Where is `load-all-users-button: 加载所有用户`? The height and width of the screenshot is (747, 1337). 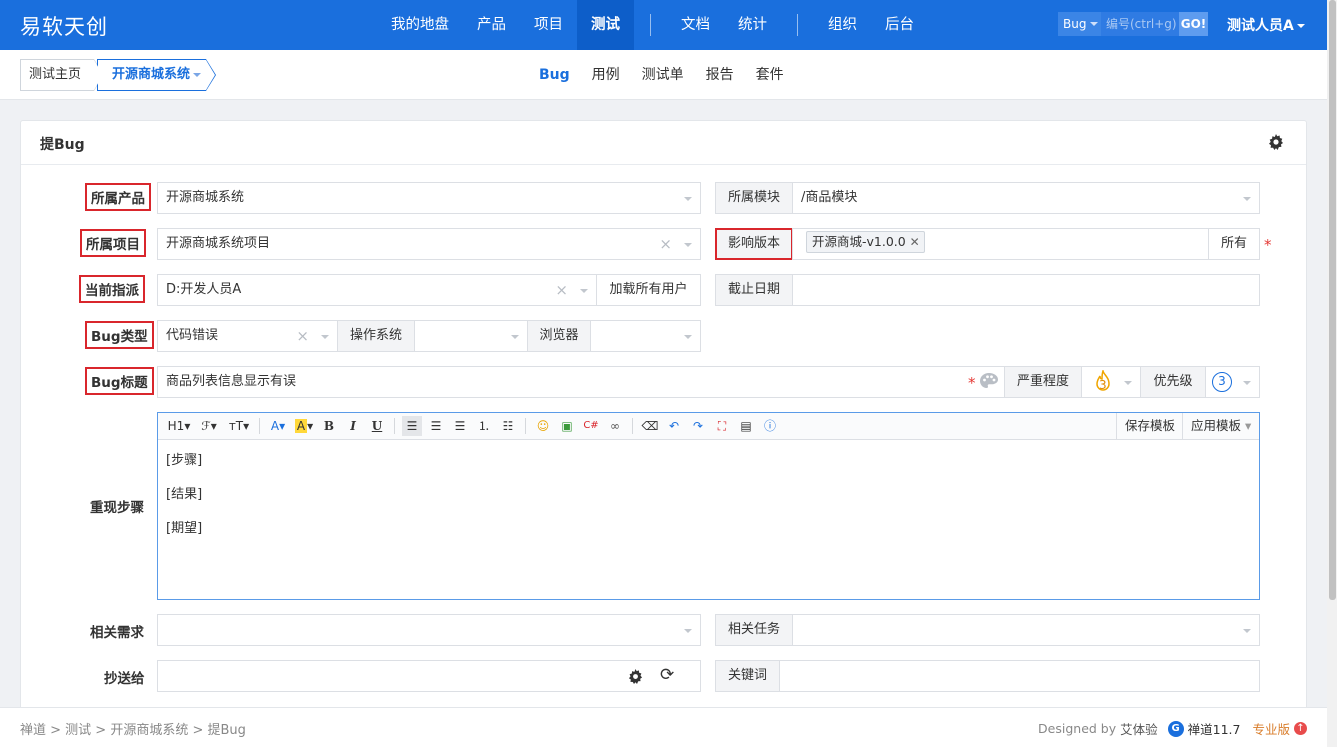 load-all-users-button: 加载所有用户 is located at coordinates (648, 290).